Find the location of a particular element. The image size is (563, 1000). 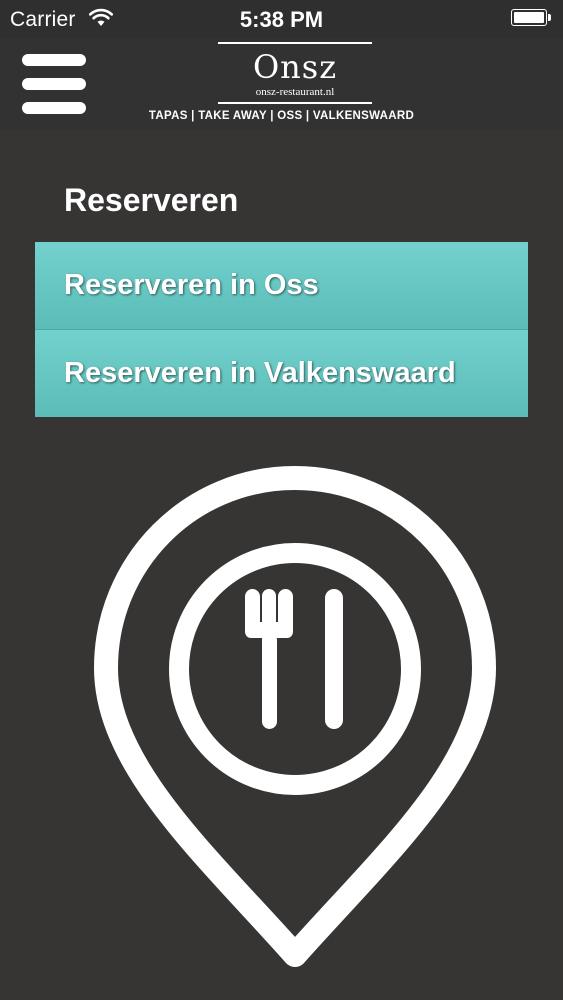

page-title: Reserveren is located at coordinates (151, 200).